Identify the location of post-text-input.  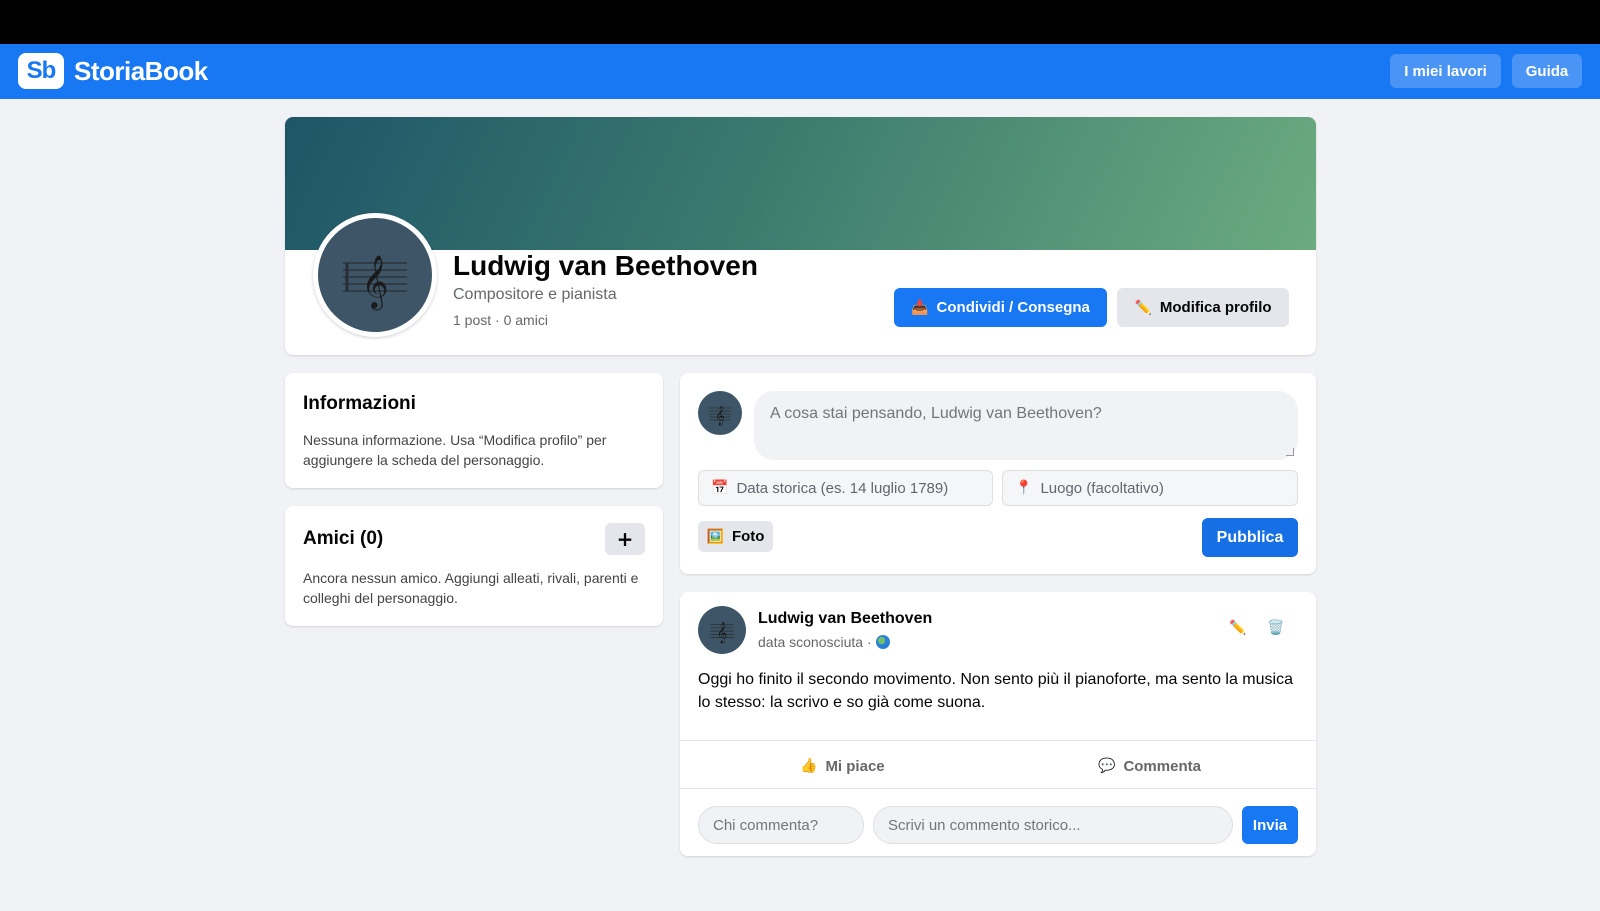
(1026, 425).